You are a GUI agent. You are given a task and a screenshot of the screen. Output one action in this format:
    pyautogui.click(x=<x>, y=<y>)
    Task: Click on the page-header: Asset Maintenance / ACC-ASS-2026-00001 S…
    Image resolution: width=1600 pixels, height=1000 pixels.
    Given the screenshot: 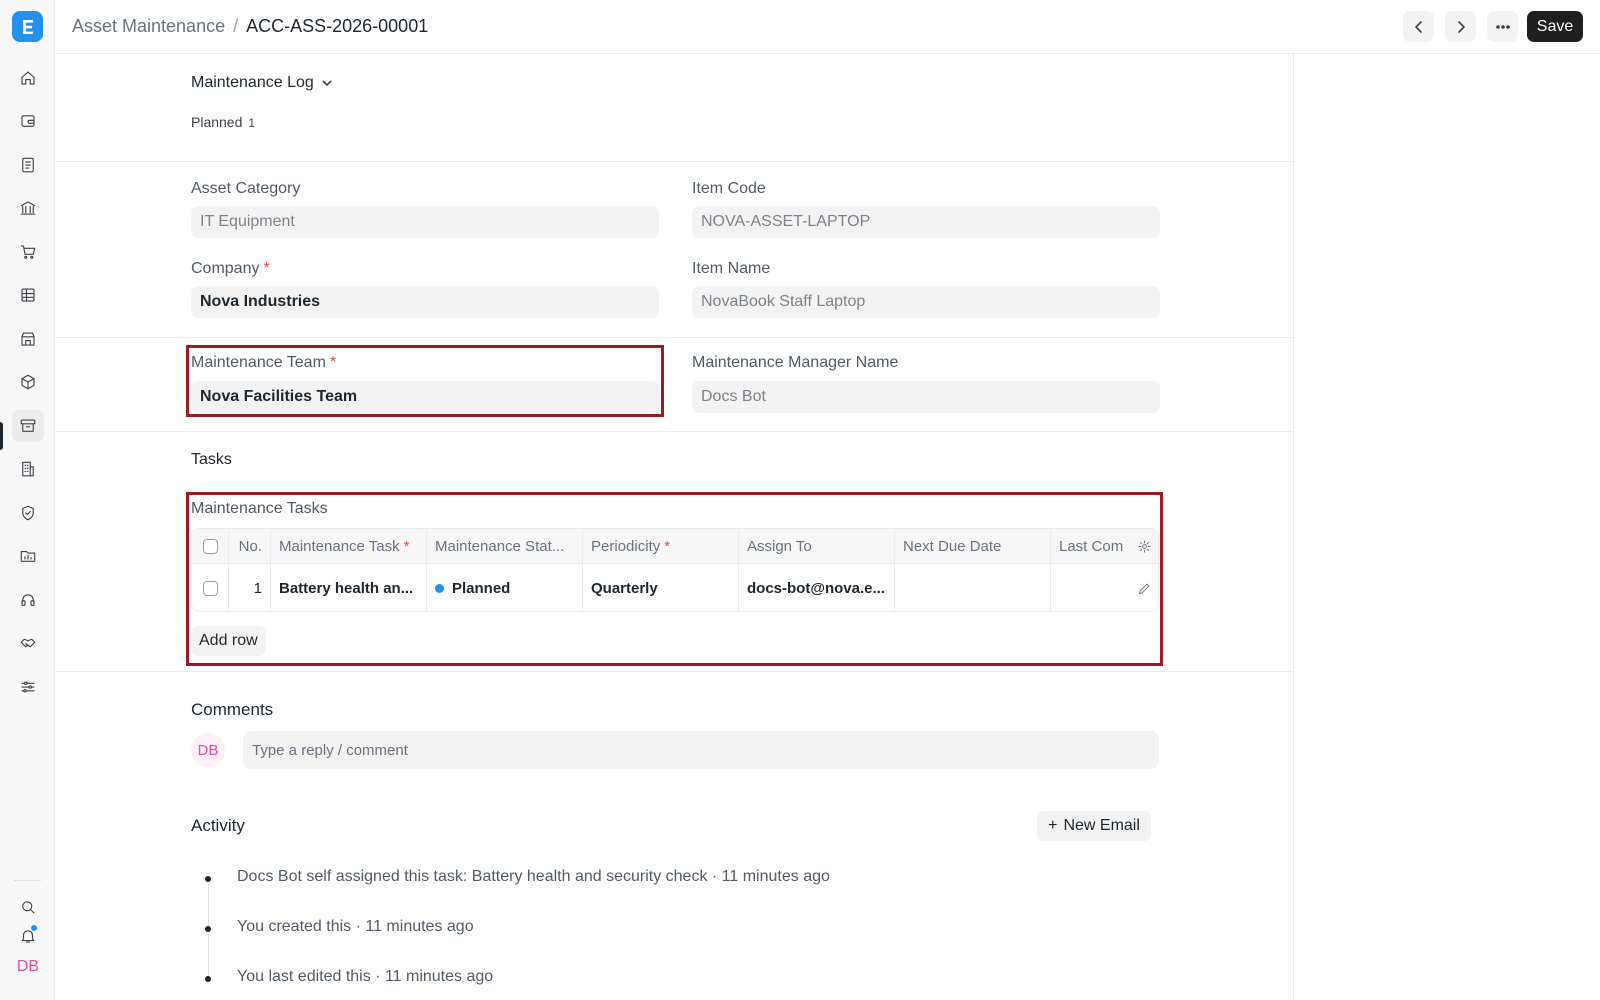 What is the action you would take?
    pyautogui.click(x=827, y=27)
    